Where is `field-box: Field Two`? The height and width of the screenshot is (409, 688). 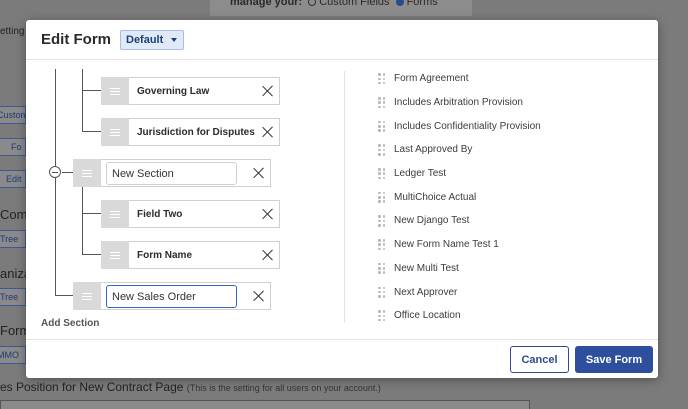
field-box: Field Two is located at coordinates (204, 214).